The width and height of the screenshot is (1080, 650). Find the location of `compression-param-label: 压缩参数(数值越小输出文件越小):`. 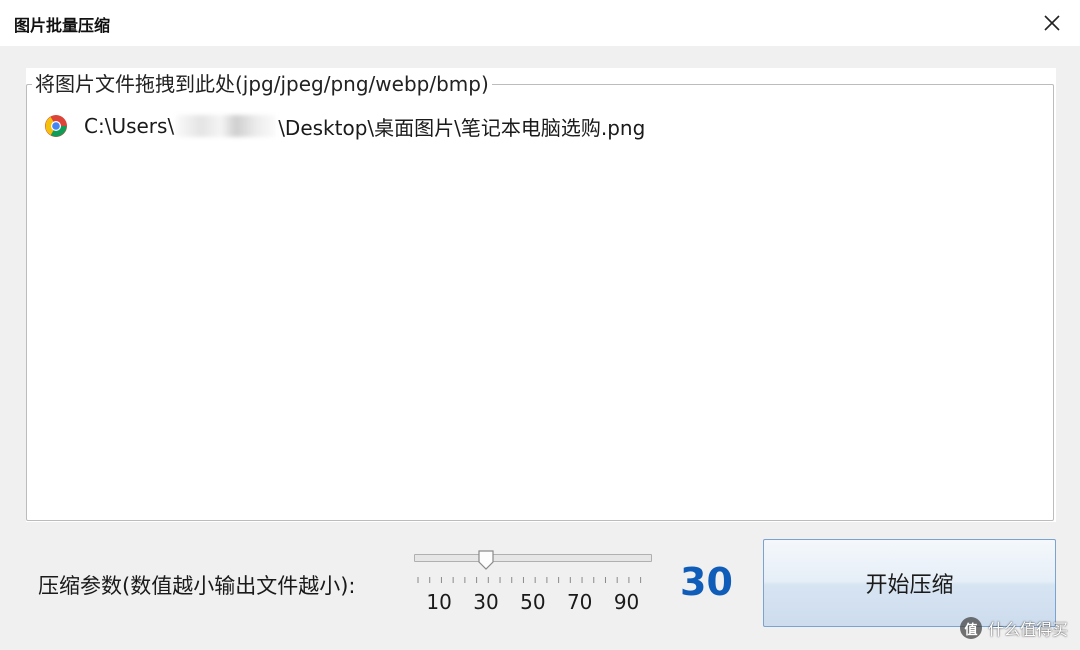

compression-param-label: 压缩参数(数值越小输出文件越小): is located at coordinates (197, 586).